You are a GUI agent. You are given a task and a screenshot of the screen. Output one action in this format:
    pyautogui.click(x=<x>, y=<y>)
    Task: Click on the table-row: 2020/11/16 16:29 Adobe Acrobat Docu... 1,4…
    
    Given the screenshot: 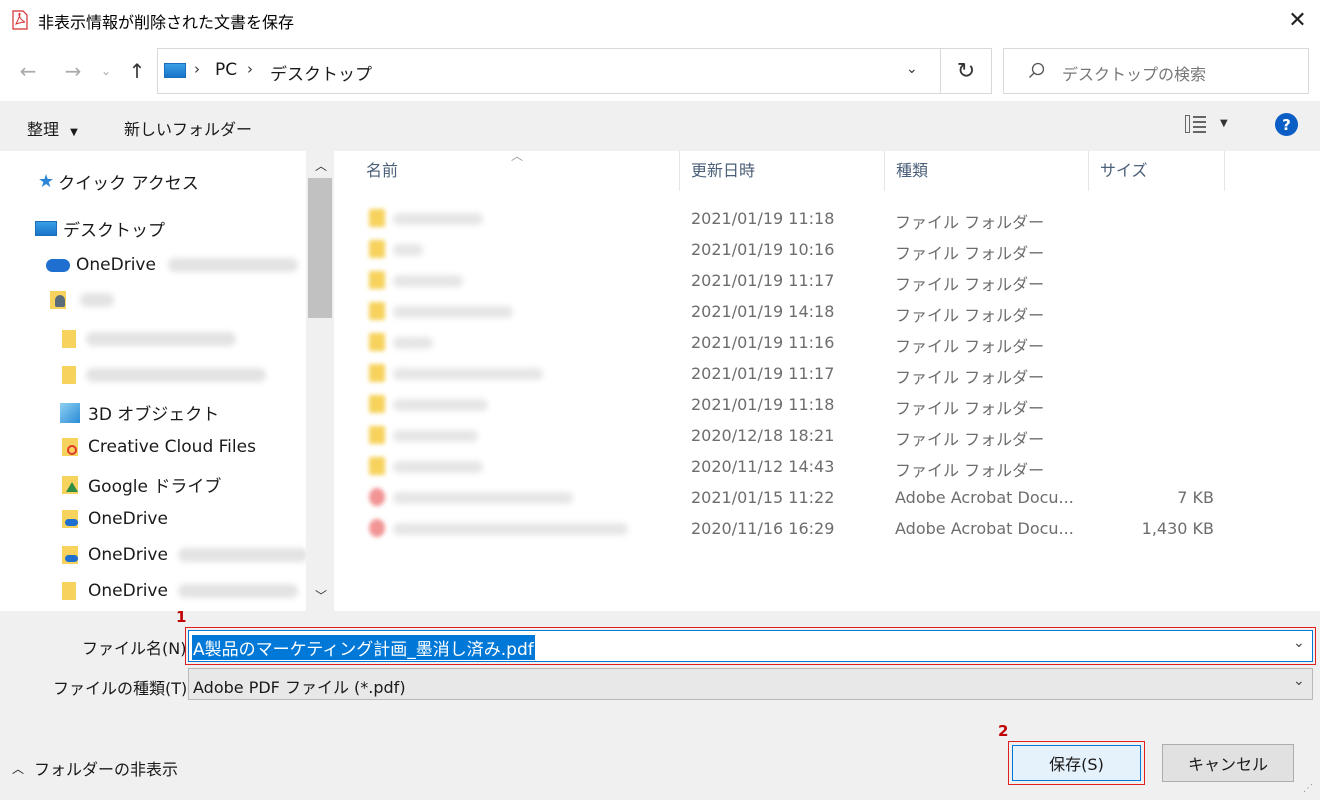 What is the action you would take?
    pyautogui.click(x=827, y=528)
    